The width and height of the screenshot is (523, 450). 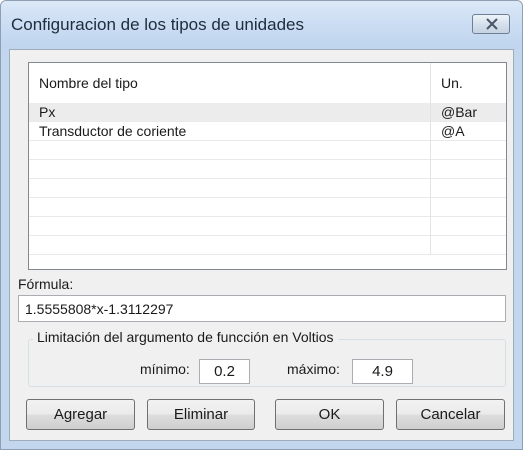 I want to click on row-unit: @Bar, so click(x=459, y=112).